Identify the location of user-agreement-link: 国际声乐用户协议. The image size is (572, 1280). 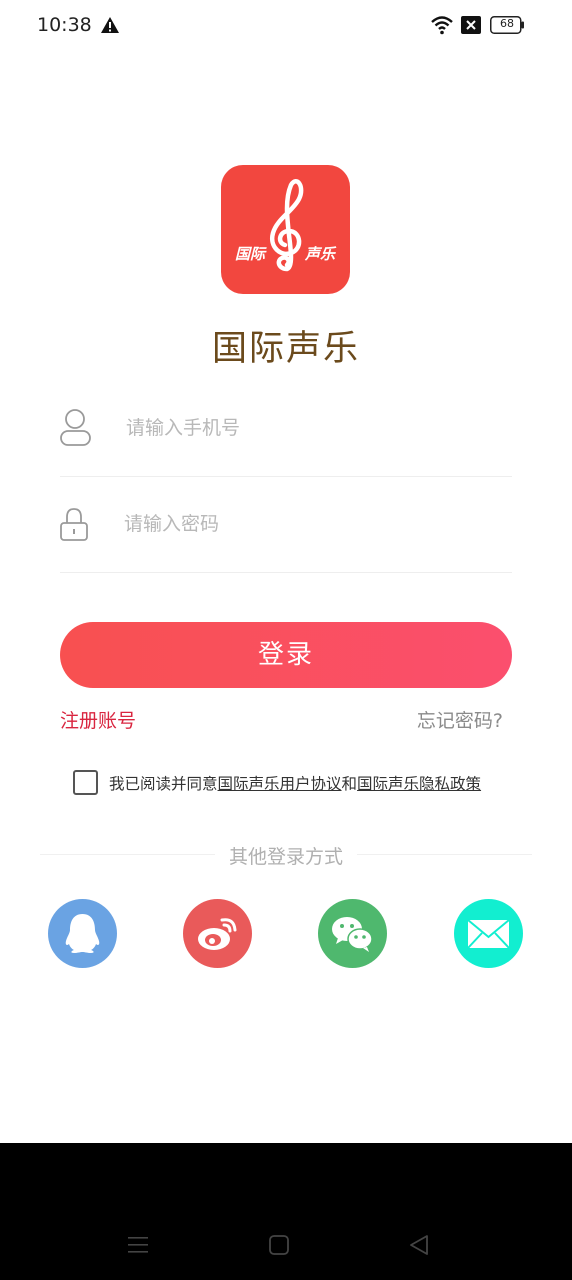
(280, 784).